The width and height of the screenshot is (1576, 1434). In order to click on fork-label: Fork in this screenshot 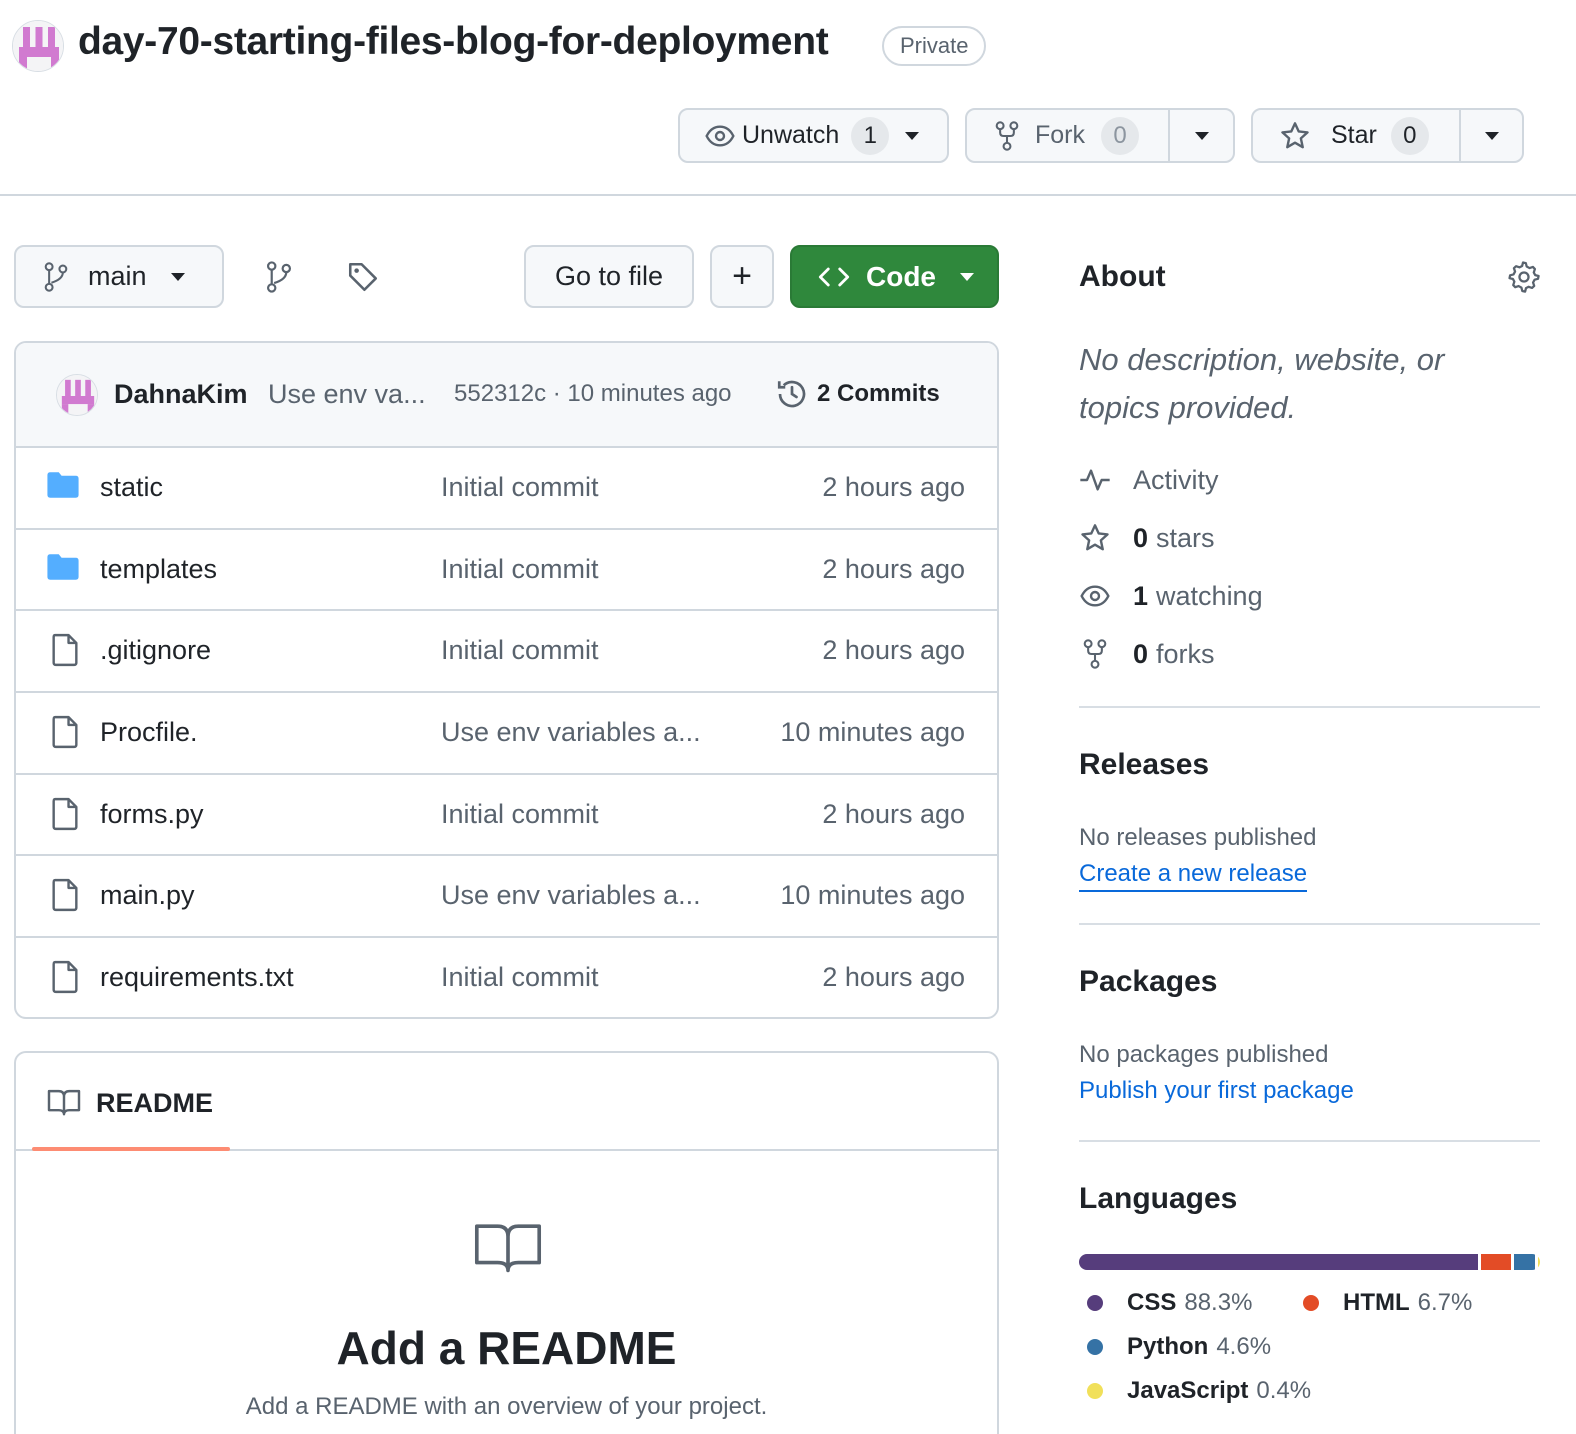, I will do `click(1060, 135)`.